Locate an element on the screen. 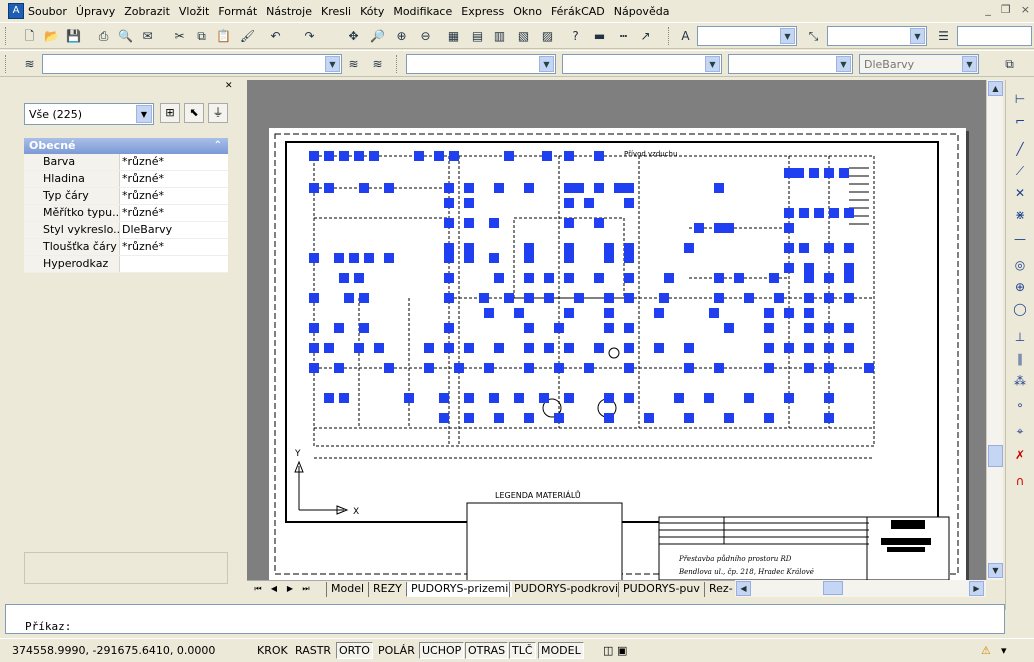  snap-center-icon: ⊕ is located at coordinates (1020, 287).